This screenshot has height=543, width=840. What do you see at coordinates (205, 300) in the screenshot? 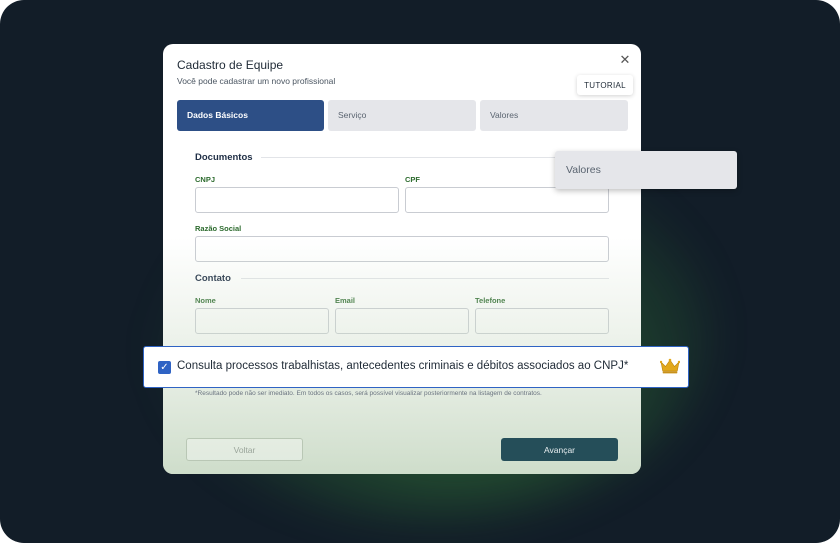
I see `nome-label: Nome` at bounding box center [205, 300].